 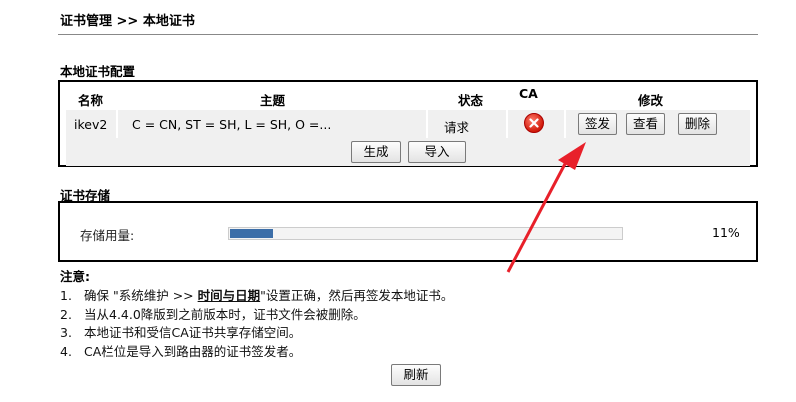 I want to click on cert-status: 请求, so click(x=457, y=127).